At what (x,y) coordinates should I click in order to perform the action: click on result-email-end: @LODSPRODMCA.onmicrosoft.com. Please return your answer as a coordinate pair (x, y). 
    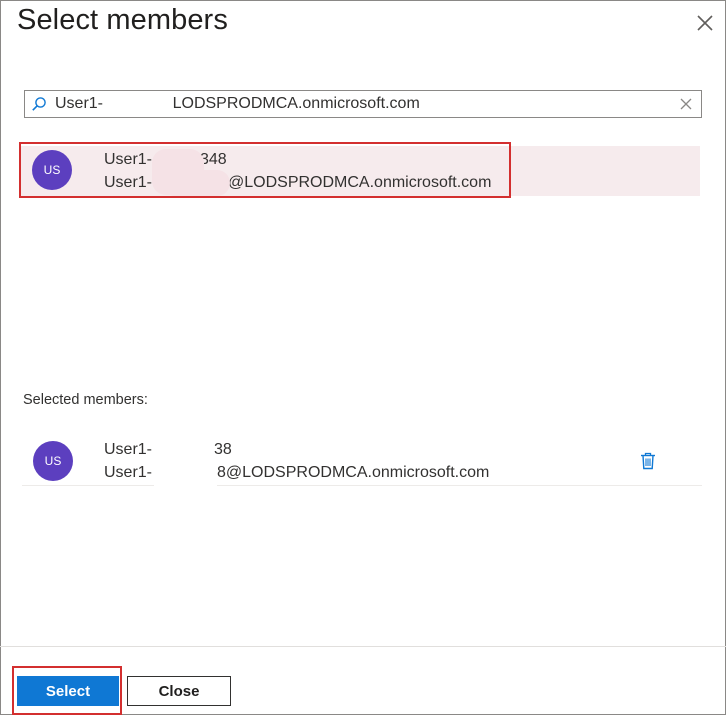
    Looking at the image, I should click on (360, 182).